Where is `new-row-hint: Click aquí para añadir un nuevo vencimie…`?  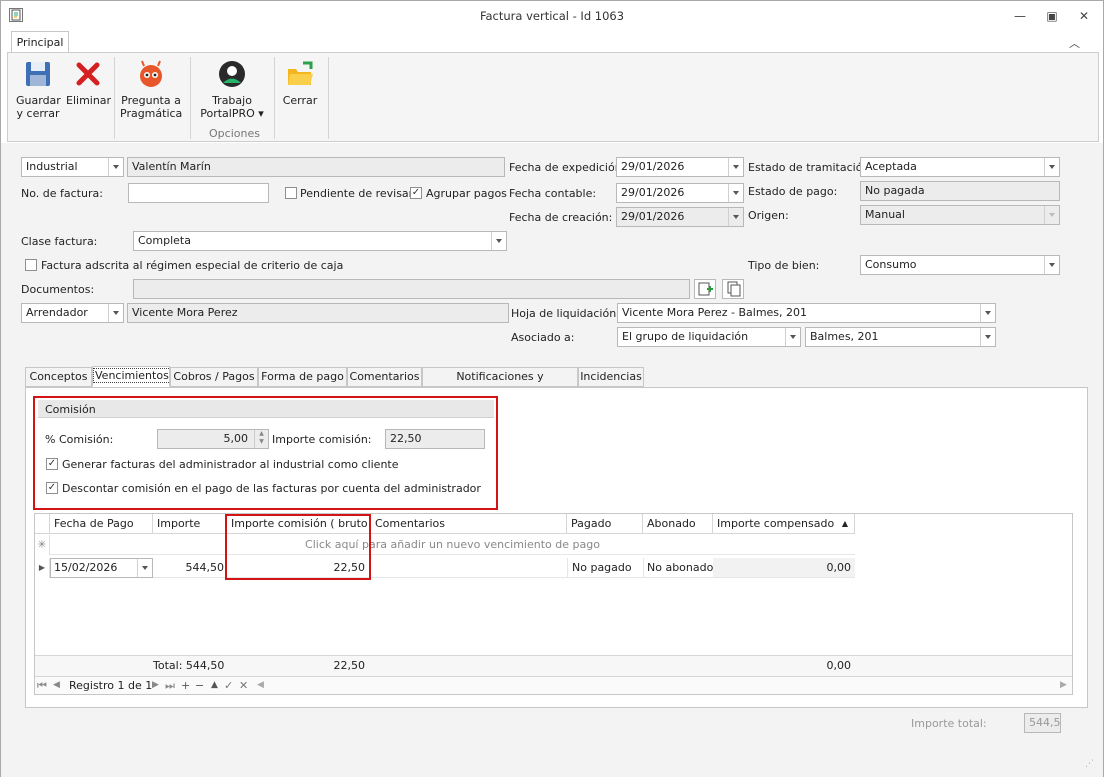
new-row-hint: Click aquí para añadir un nuevo vencimie… is located at coordinates (452, 545).